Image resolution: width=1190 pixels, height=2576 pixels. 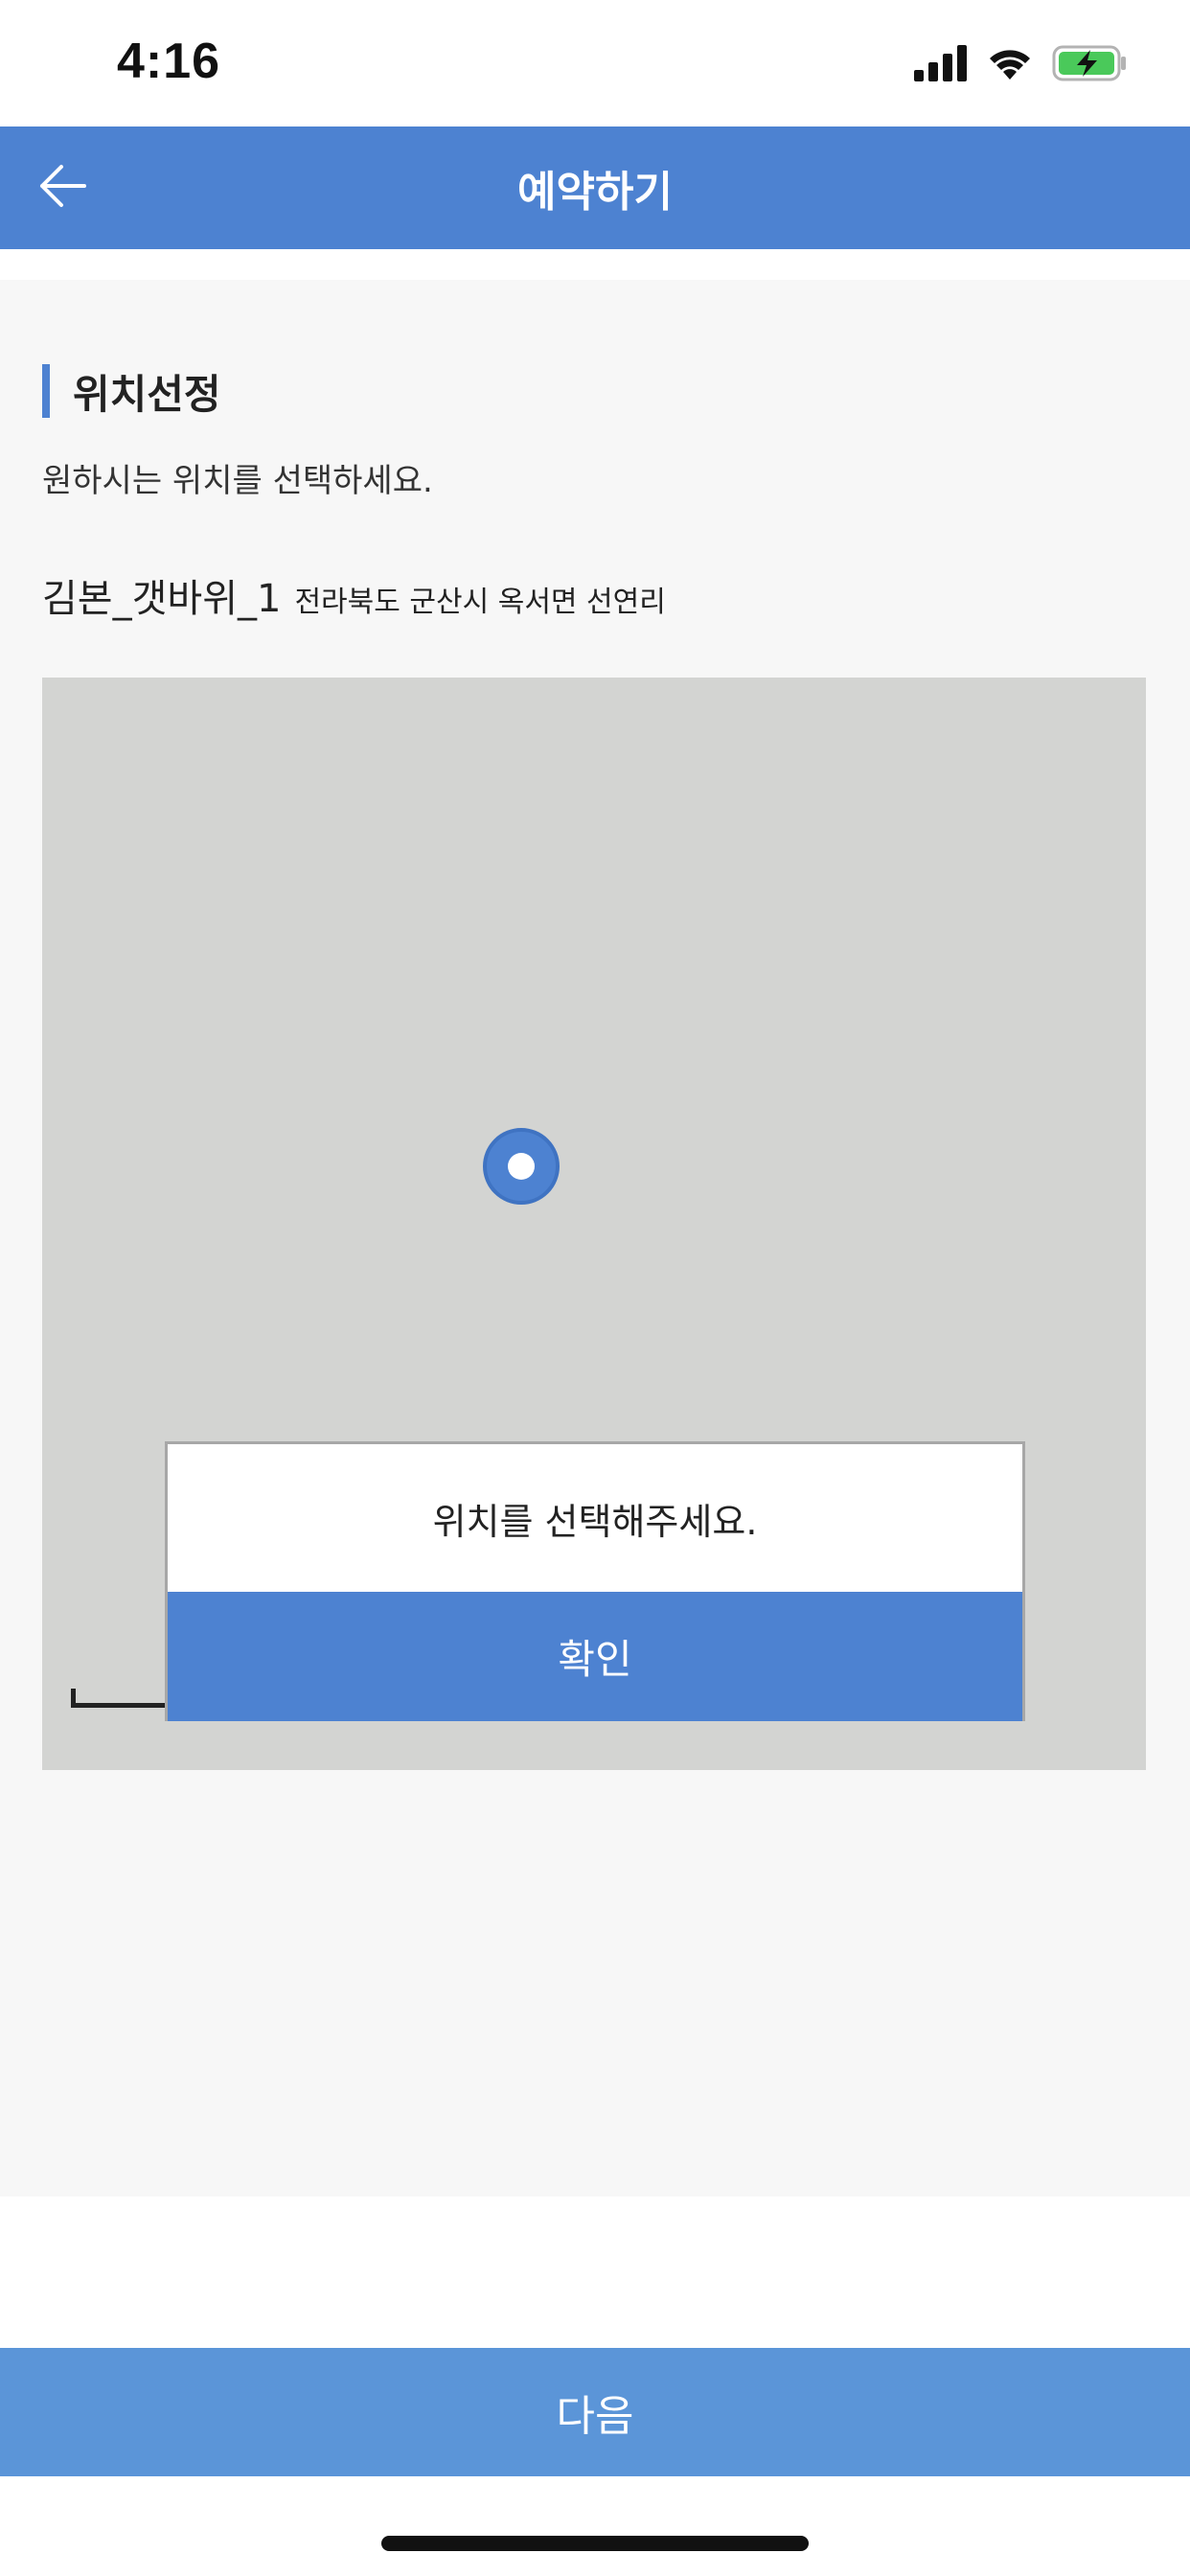 What do you see at coordinates (595, 1521) in the screenshot?
I see `dialog-message: 위치를 선택해주세요.` at bounding box center [595, 1521].